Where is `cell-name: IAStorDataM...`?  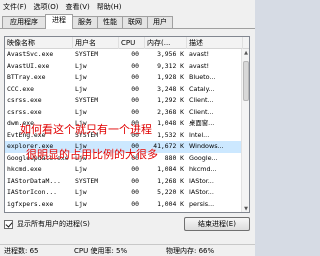
cell-name: IAStorDataM... is located at coordinates (34, 180).